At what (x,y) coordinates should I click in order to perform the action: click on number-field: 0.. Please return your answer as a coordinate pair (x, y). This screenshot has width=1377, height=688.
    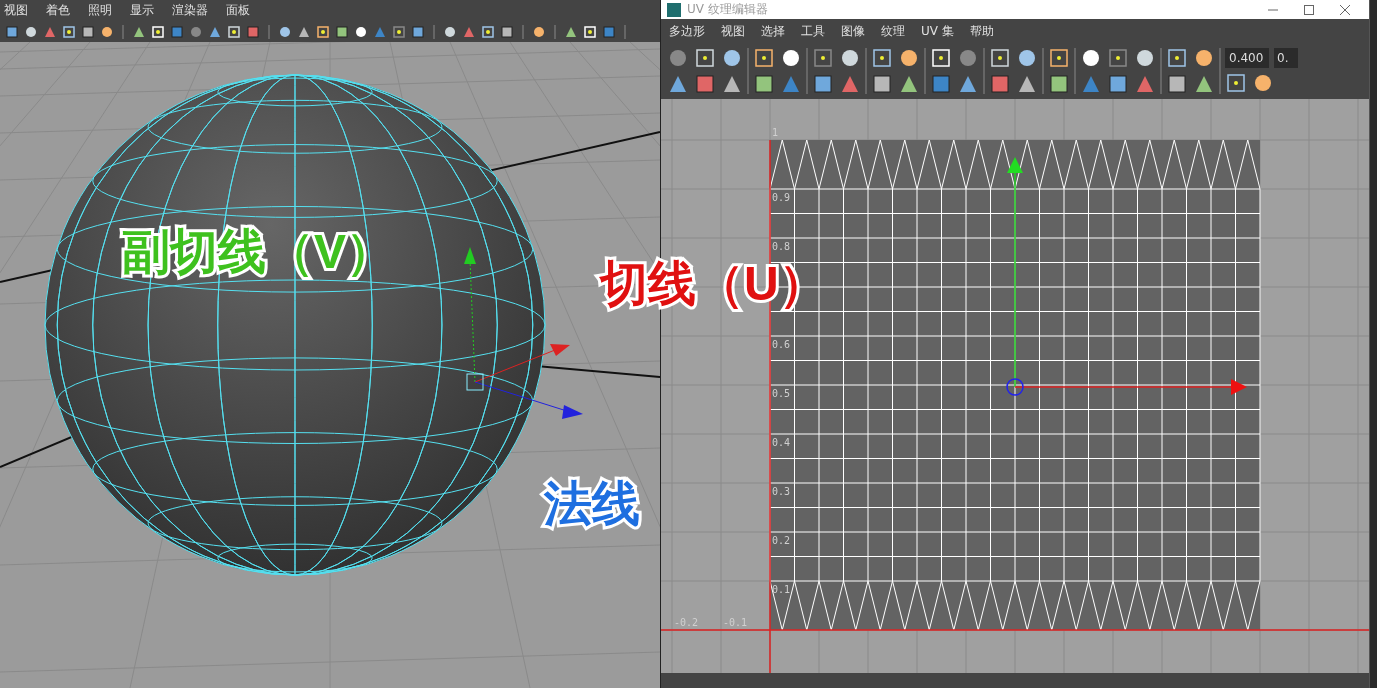
    Looking at the image, I should click on (1286, 58).